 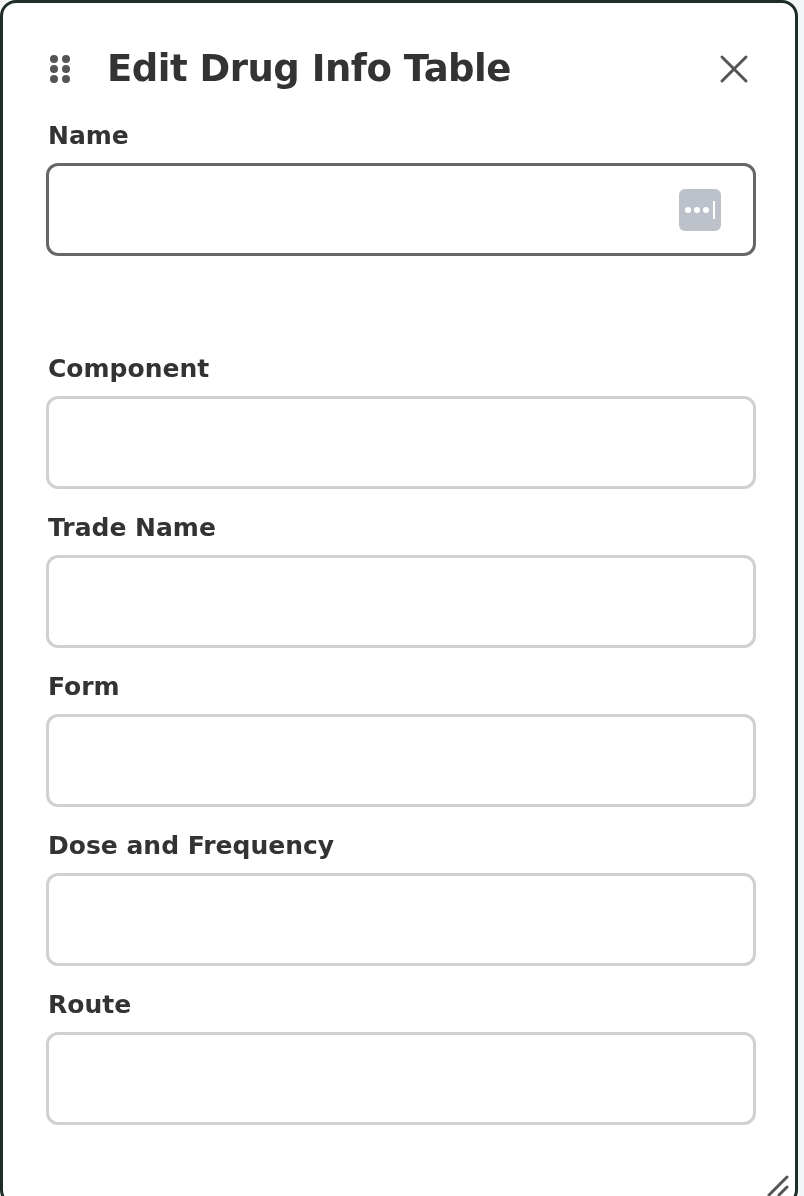 What do you see at coordinates (191, 846) in the screenshot?
I see `field-label: Dose and Frequency` at bounding box center [191, 846].